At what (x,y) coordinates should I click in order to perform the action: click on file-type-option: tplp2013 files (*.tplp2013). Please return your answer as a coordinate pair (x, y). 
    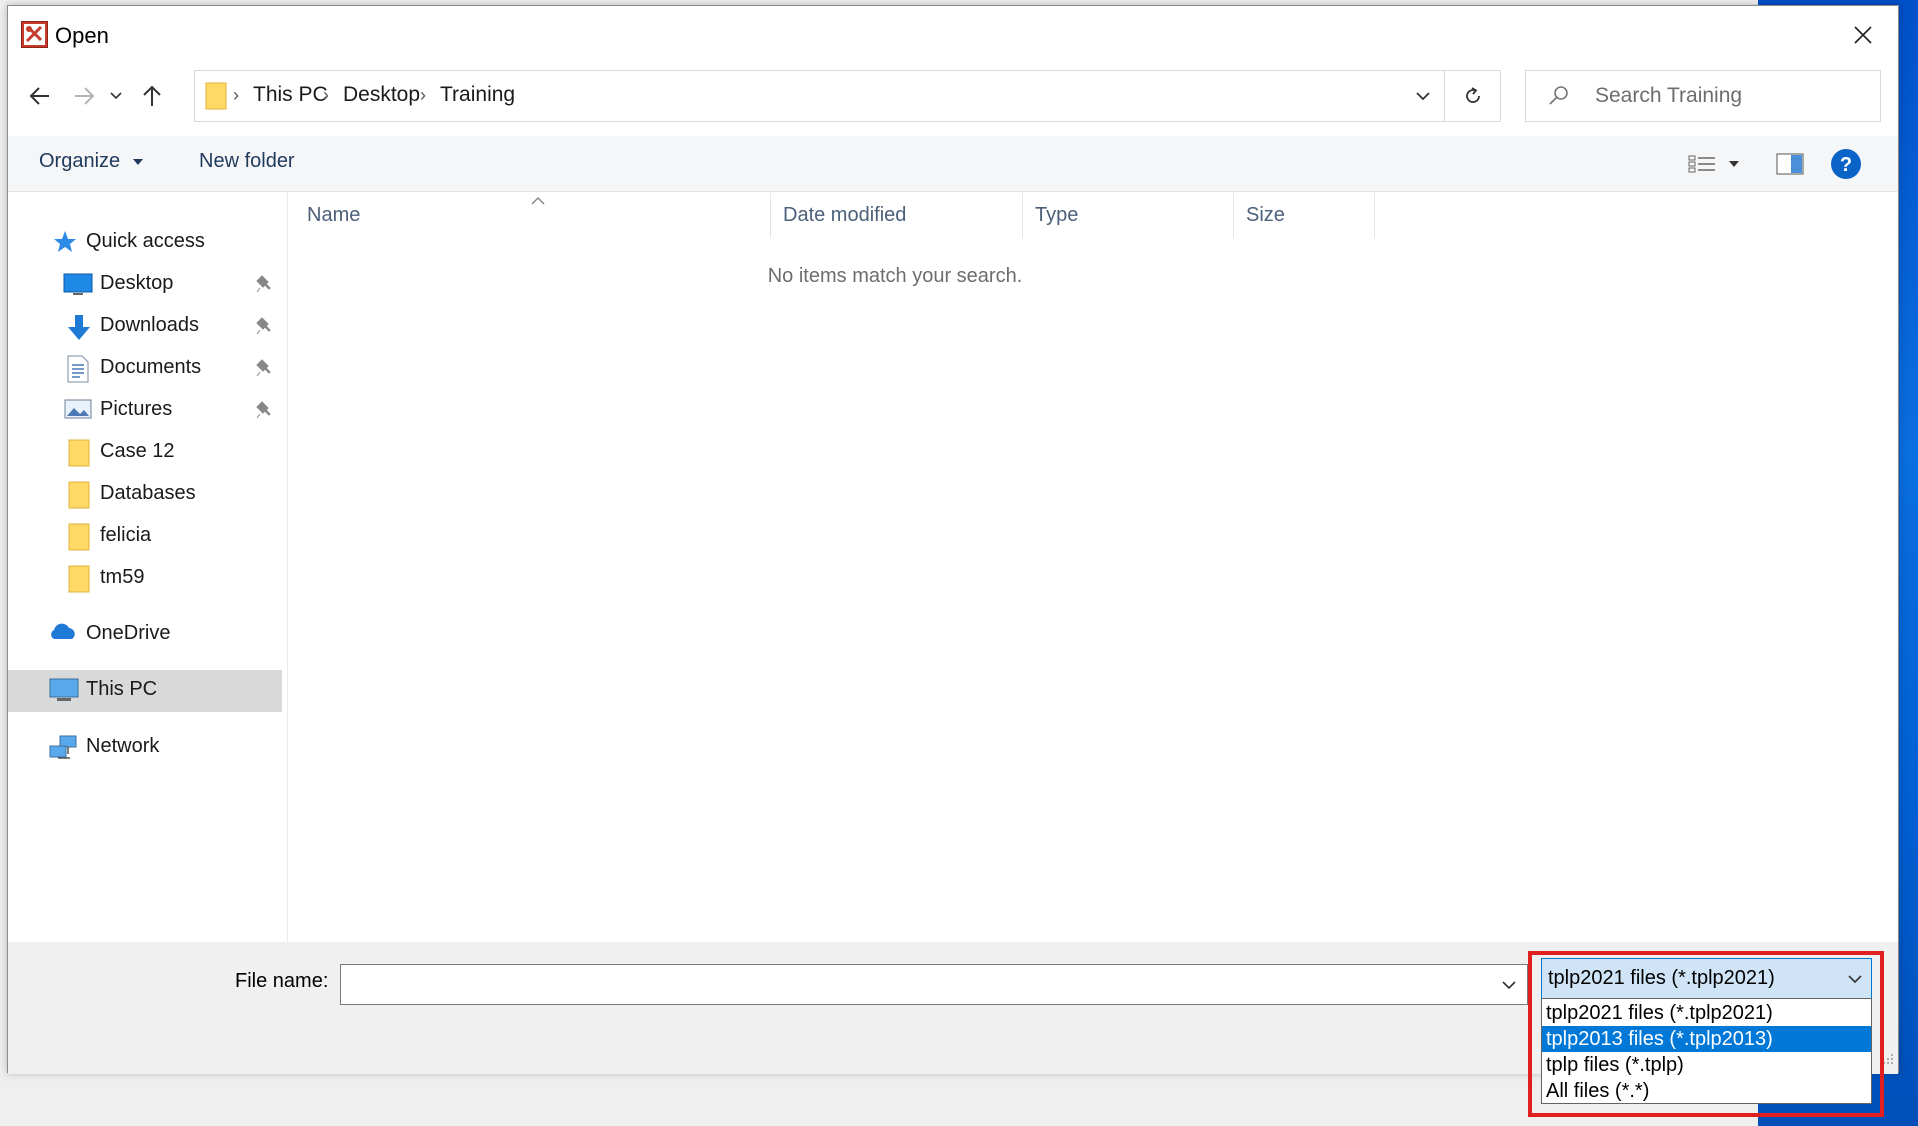
    Looking at the image, I should click on (1706, 1039).